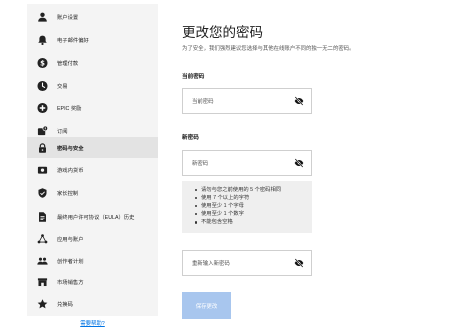 The width and height of the screenshot is (474, 332). I want to click on new-password-field: 新密码, so click(247, 163).